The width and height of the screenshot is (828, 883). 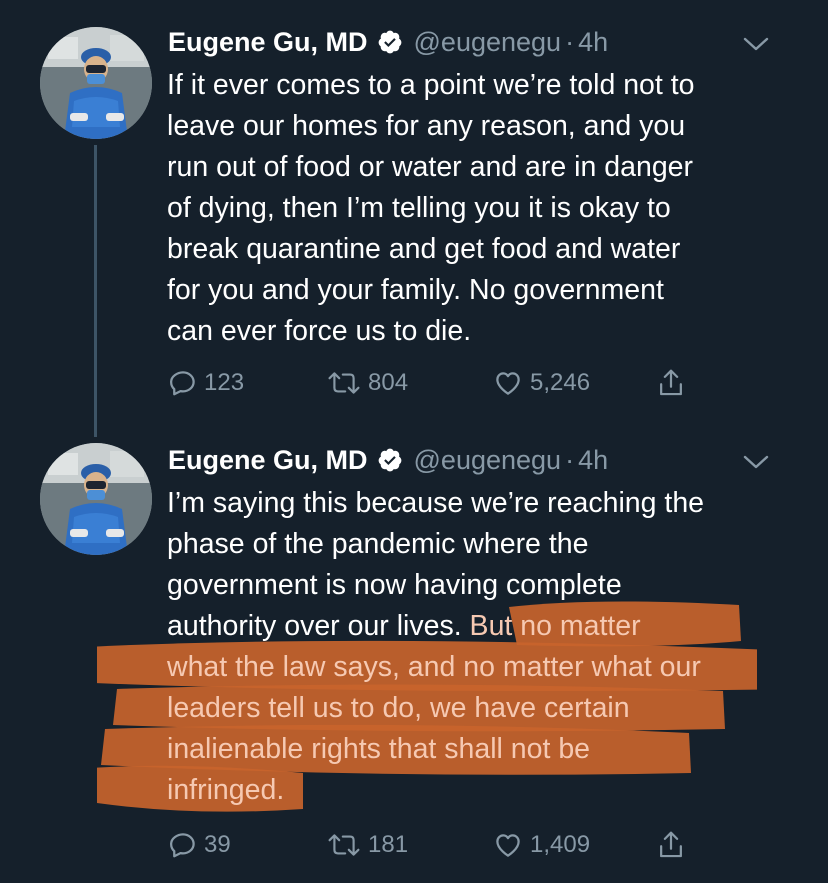 I want to click on tweet-text-line: authority over our lives. But no matter, so click(x=477, y=626).